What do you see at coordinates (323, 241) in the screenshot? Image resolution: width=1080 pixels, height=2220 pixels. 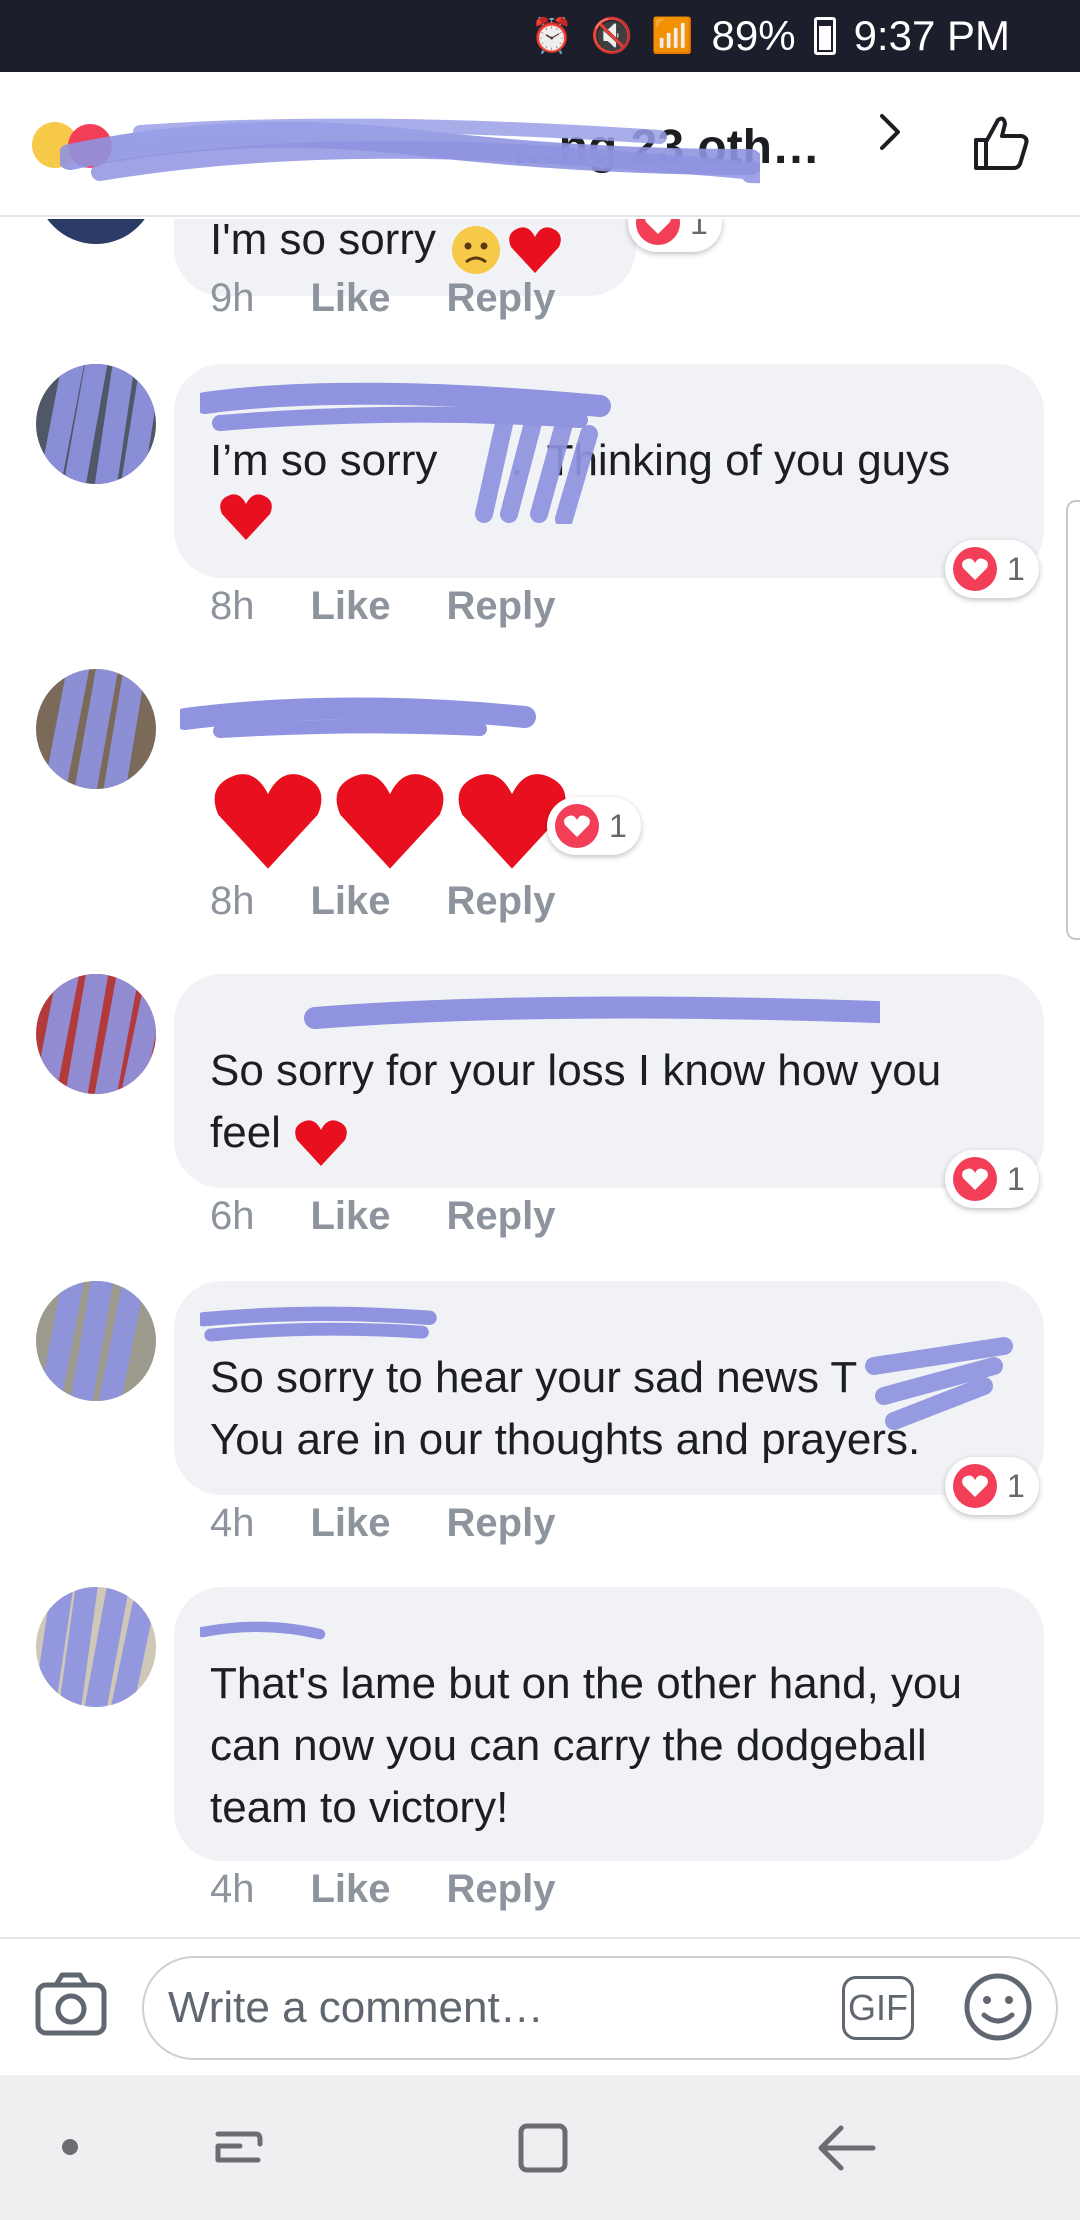 I see `comment-text: I'm so sorry` at bounding box center [323, 241].